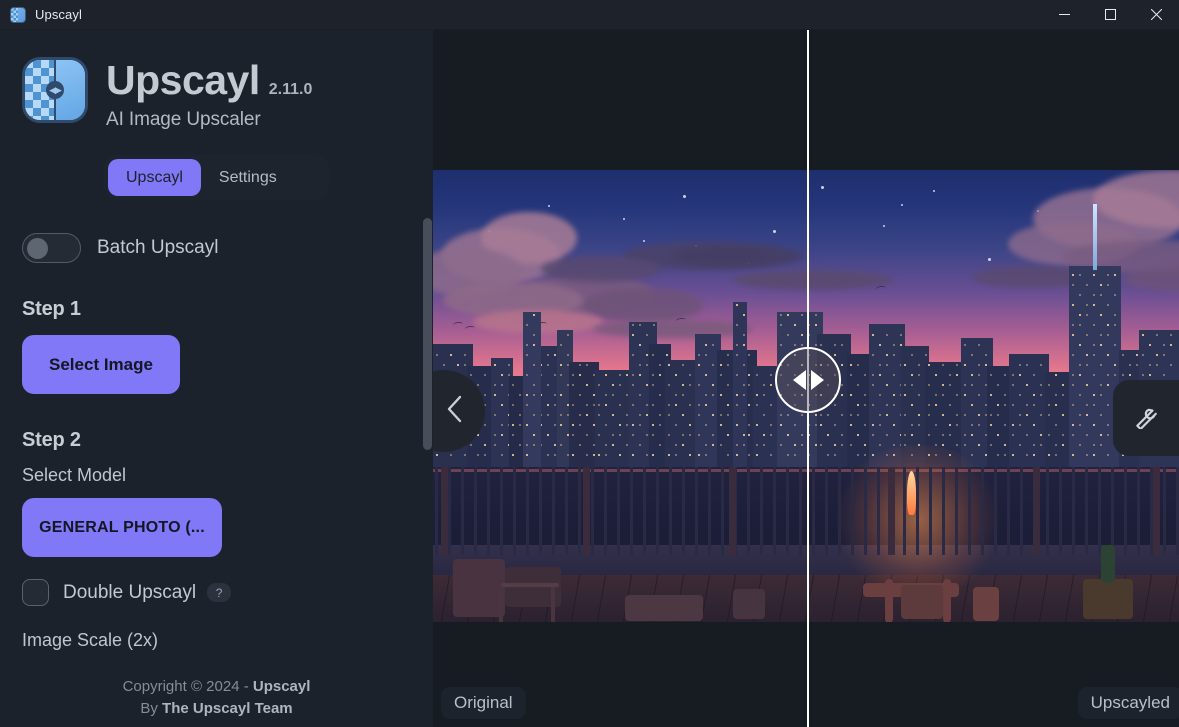 This screenshot has height=727, width=1179. What do you see at coordinates (183, 119) in the screenshot?
I see `brand-tagline: AI Image Upscaler` at bounding box center [183, 119].